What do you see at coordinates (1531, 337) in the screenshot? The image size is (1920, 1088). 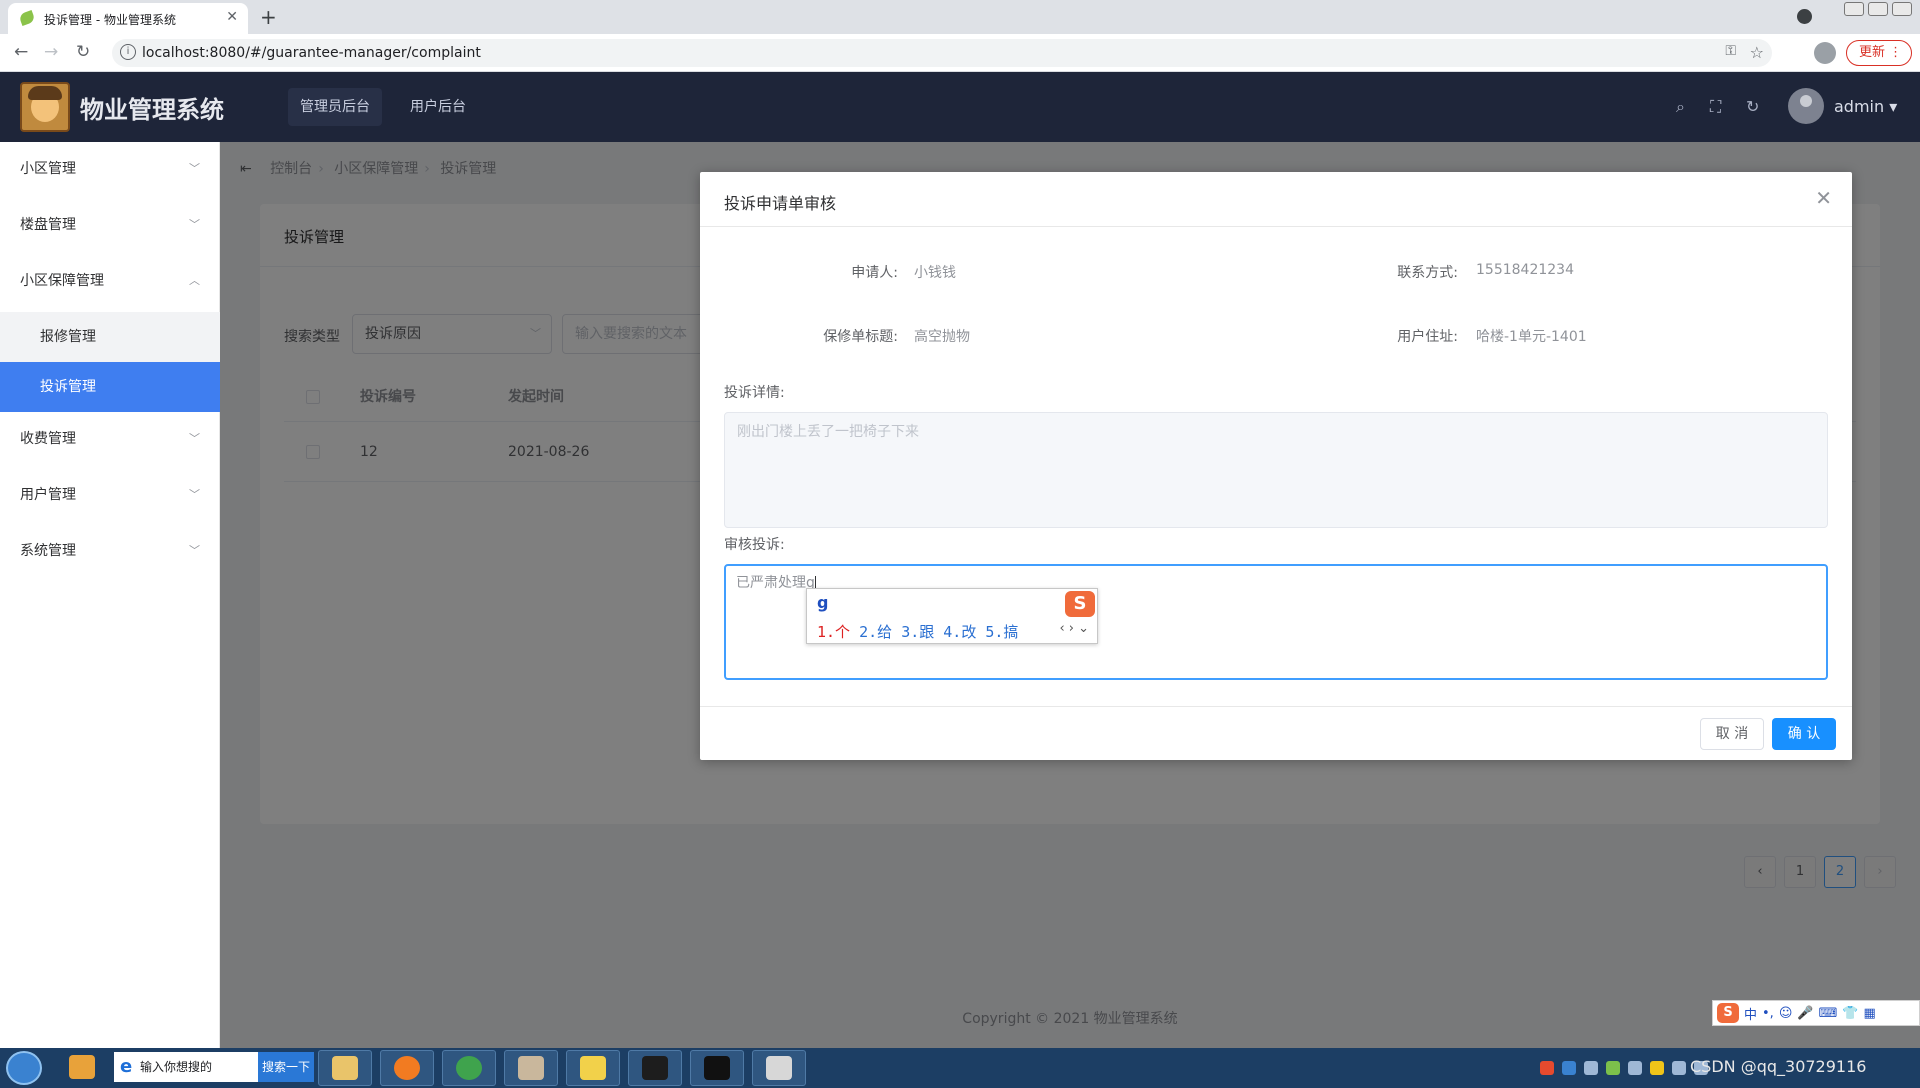 I see `address-value: 哈楼-1单元-1401` at bounding box center [1531, 337].